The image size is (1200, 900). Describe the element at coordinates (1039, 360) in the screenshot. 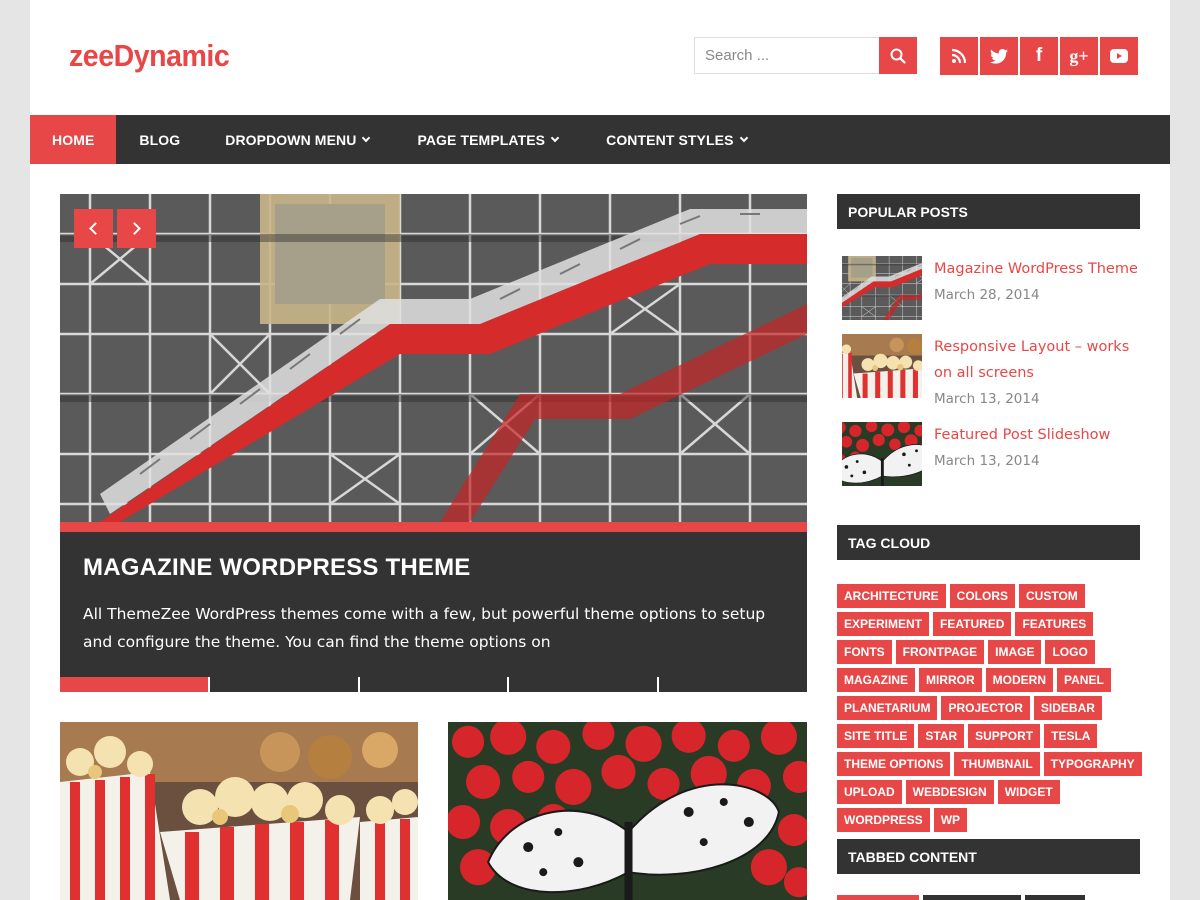

I see `popular-post-title: Responsive Layout – works on all screens` at that location.